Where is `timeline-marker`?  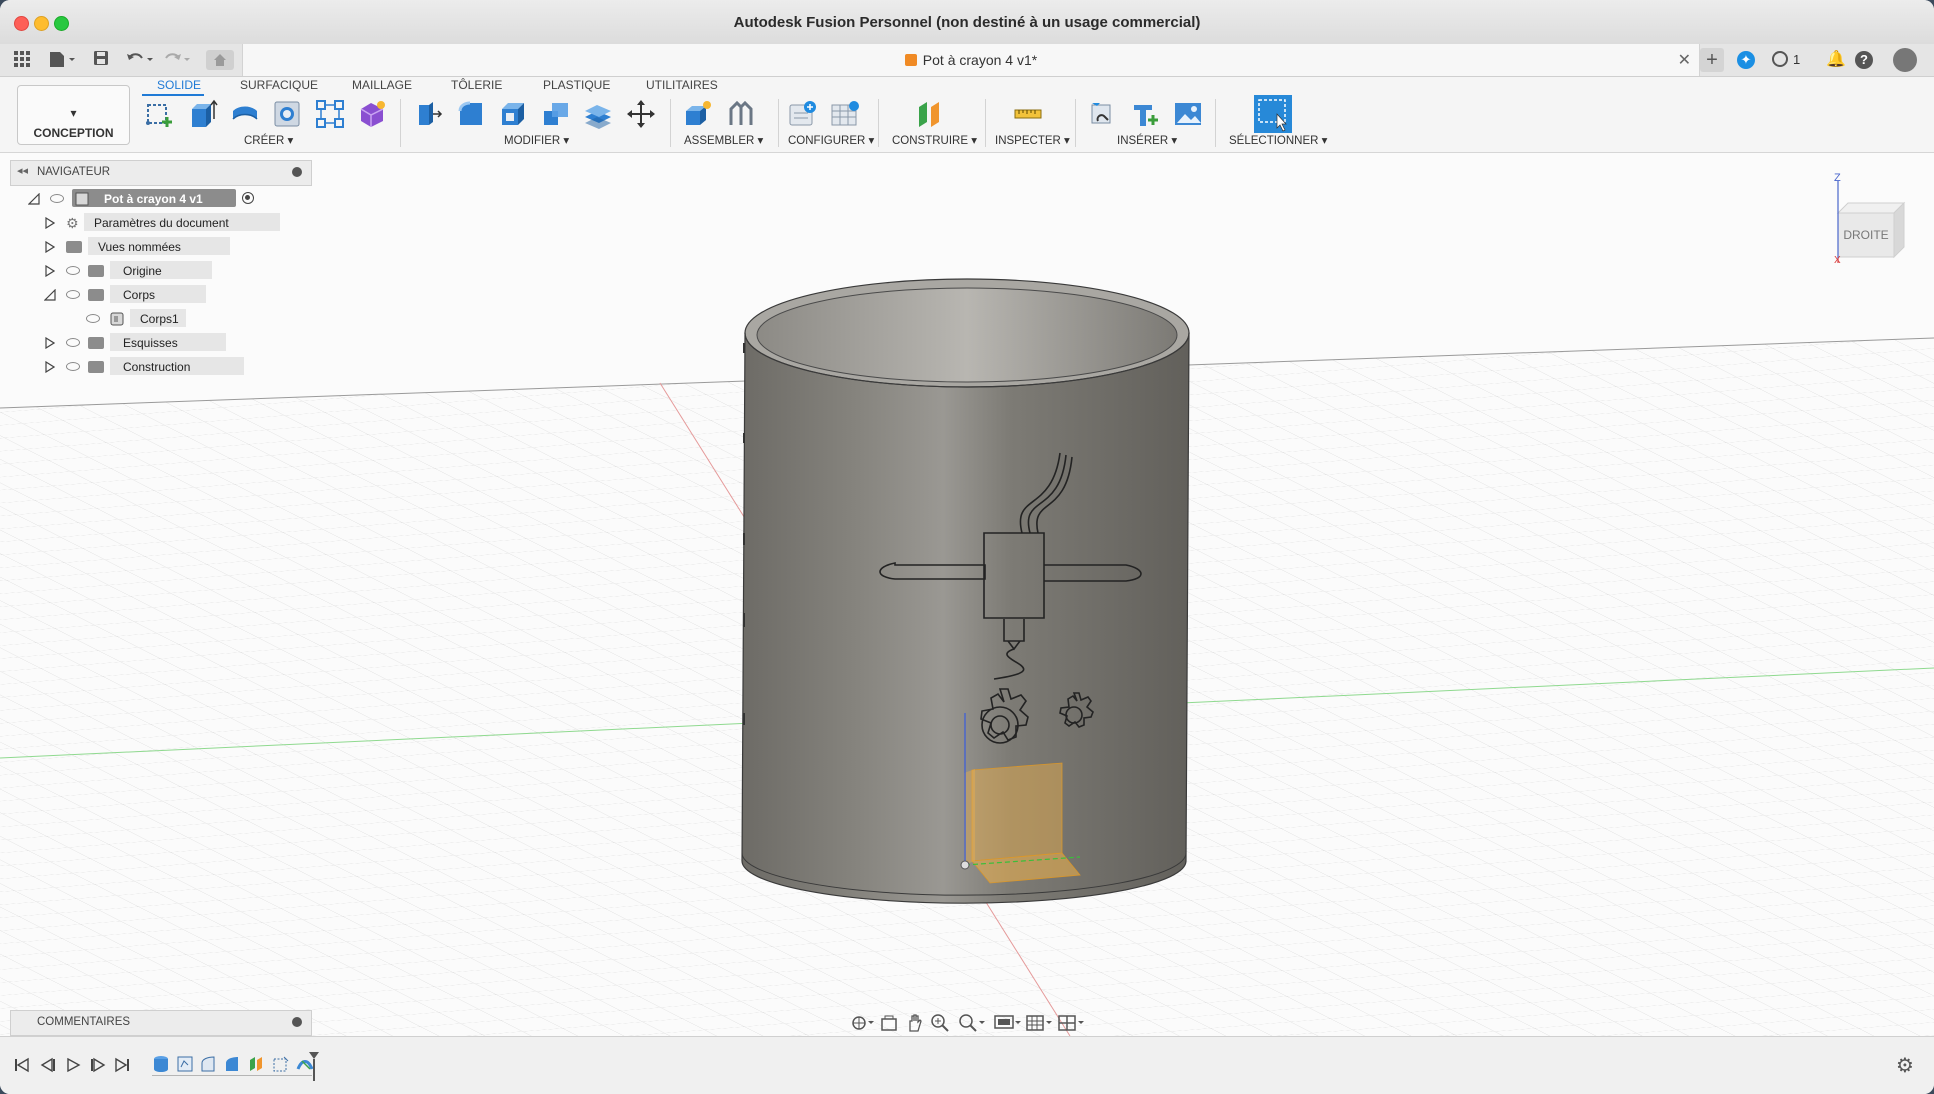
timeline-marker is located at coordinates (314, 1066).